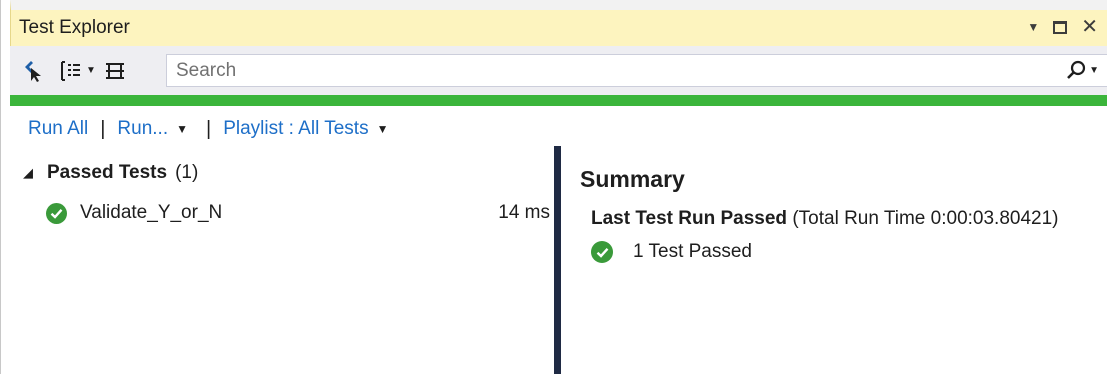 The height and width of the screenshot is (374, 1107). Describe the element at coordinates (524, 212) in the screenshot. I see `test-duration: 14 ms` at that location.